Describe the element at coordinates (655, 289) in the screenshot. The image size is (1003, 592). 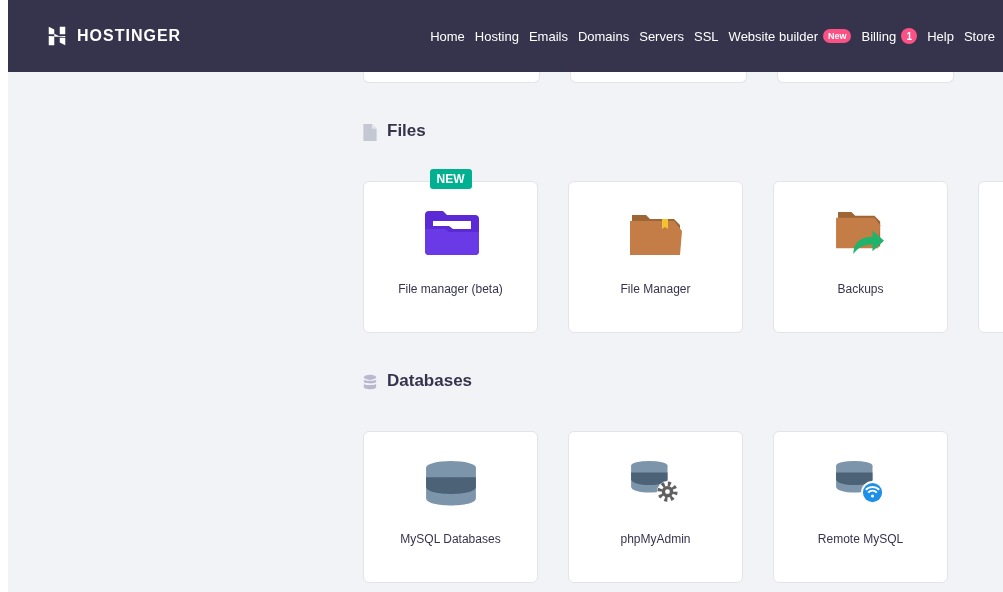
I see `card-label: File Manager` at that location.